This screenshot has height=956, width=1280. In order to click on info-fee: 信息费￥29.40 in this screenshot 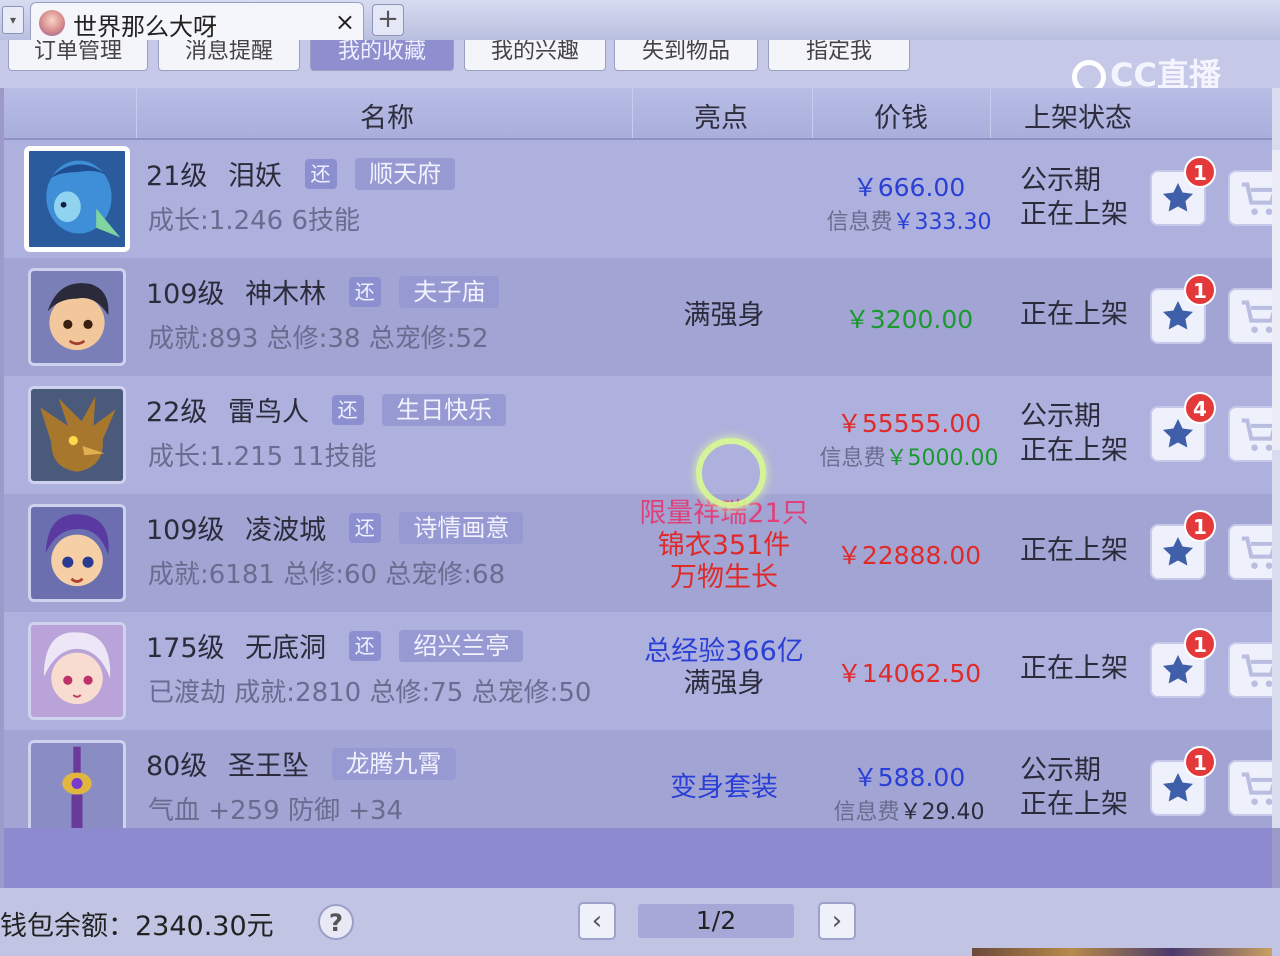, I will do `click(909, 810)`.